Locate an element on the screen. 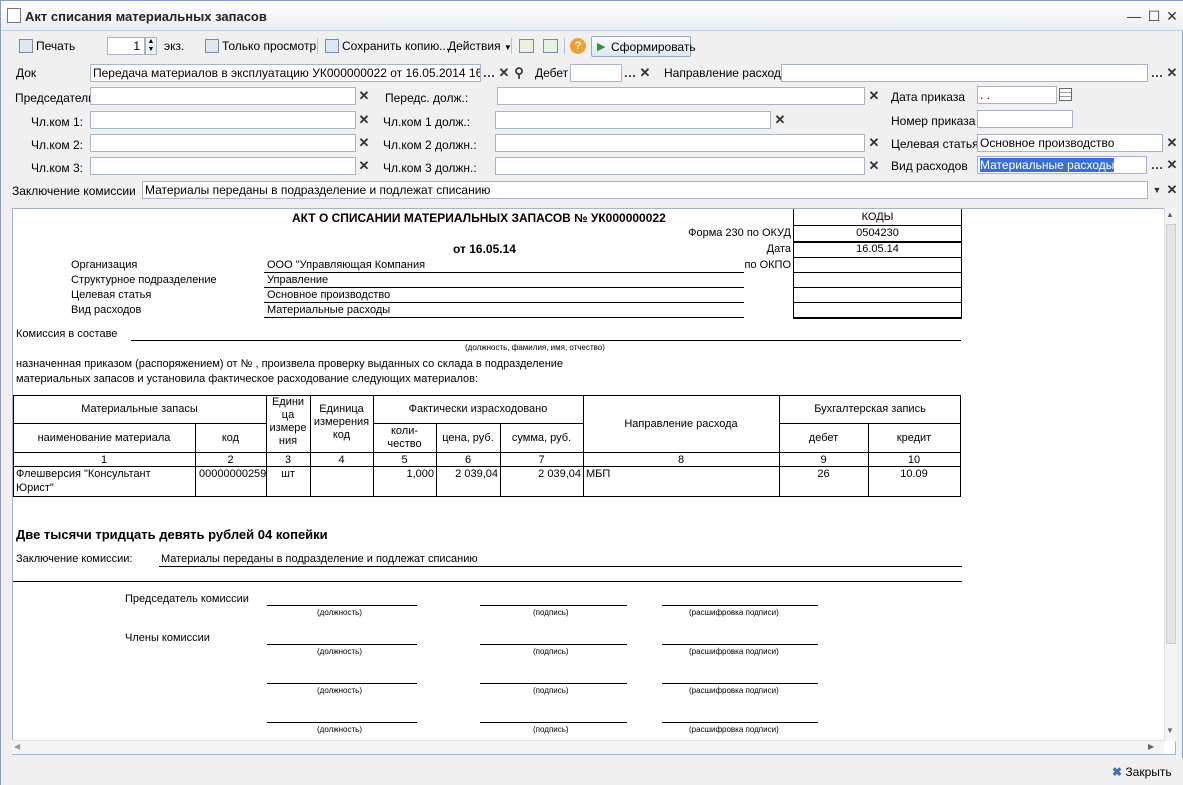  conclusion-label: Заключение комиссии: is located at coordinates (74, 559).